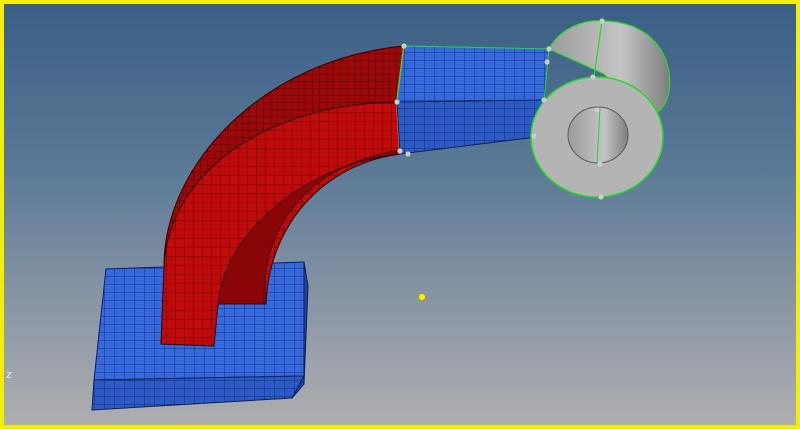 This screenshot has height=429, width=800. Describe the element at coordinates (600, 109) in the screenshot. I see `hollow-cylinder` at that location.